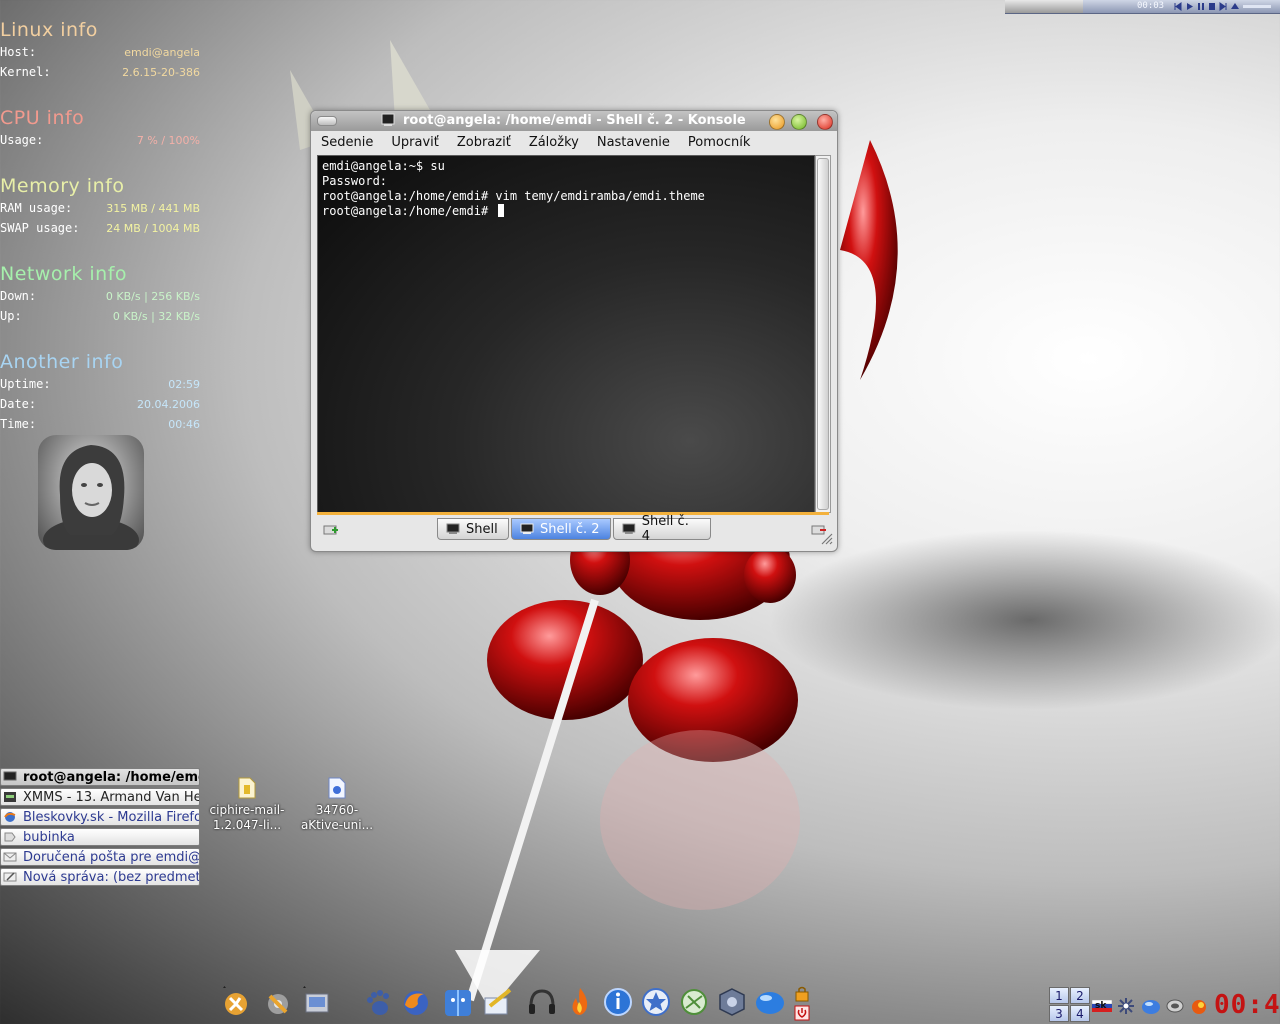 Image resolution: width=1280 pixels, height=1024 pixels. What do you see at coordinates (799, 122) in the screenshot?
I see `maximize-button` at bounding box center [799, 122].